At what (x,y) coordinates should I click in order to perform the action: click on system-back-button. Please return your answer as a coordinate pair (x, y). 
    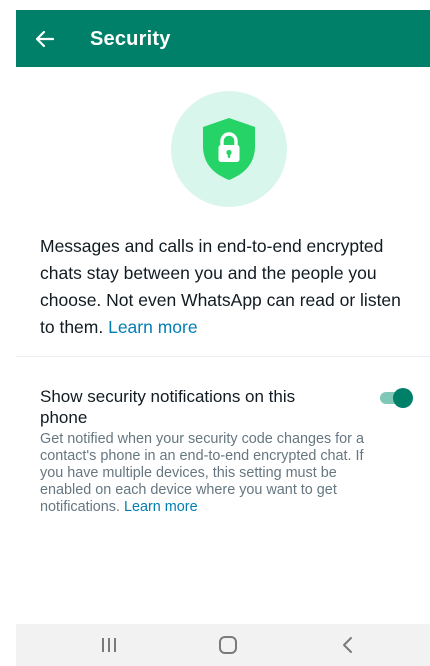
    Looking at the image, I should click on (348, 645).